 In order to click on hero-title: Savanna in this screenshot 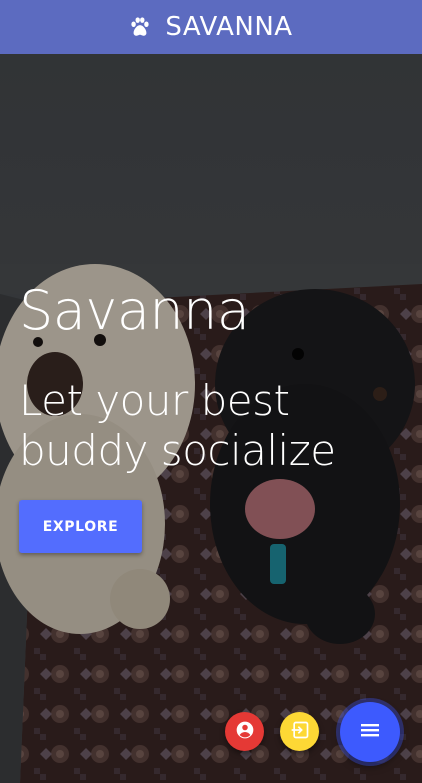, I will do `click(134, 310)`.